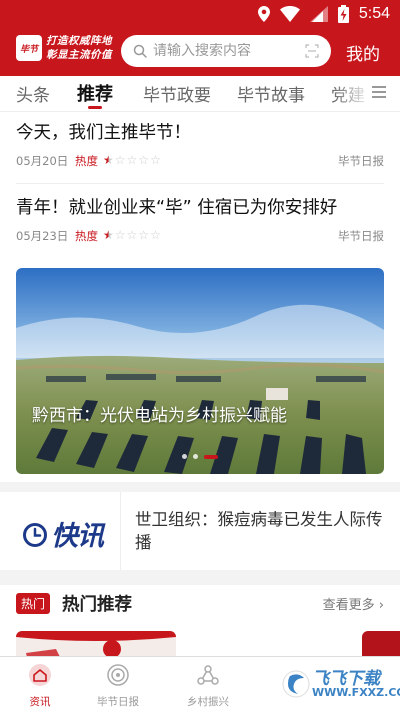 This screenshot has height=710, width=400. I want to click on header-slogan: 打造权威阵地 彰显主流价值, so click(79, 48).